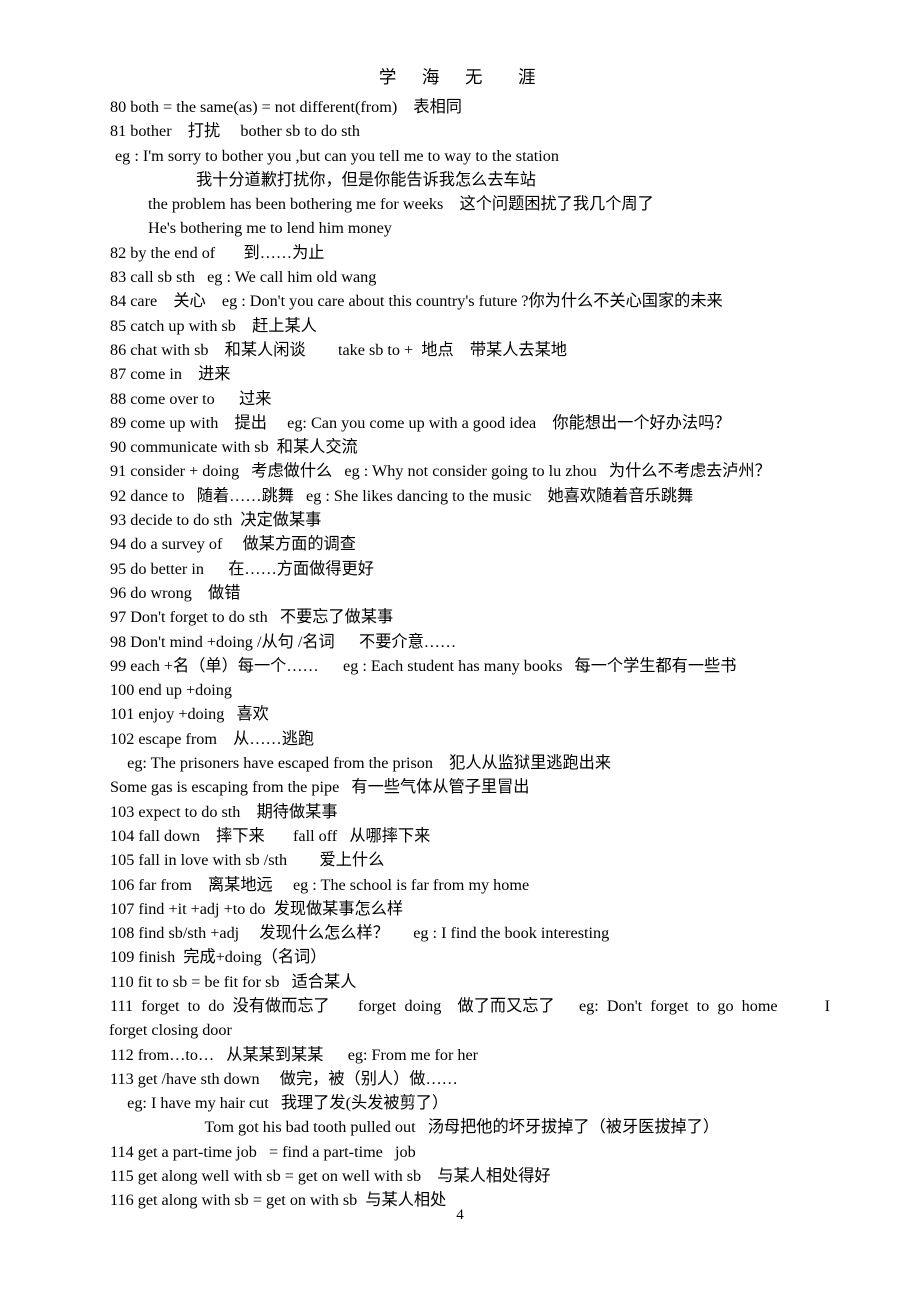 Image resolution: width=920 pixels, height=1302 pixels. I want to click on phrase-line-109: 109 finish 完成+doing（名词）, so click(218, 957).